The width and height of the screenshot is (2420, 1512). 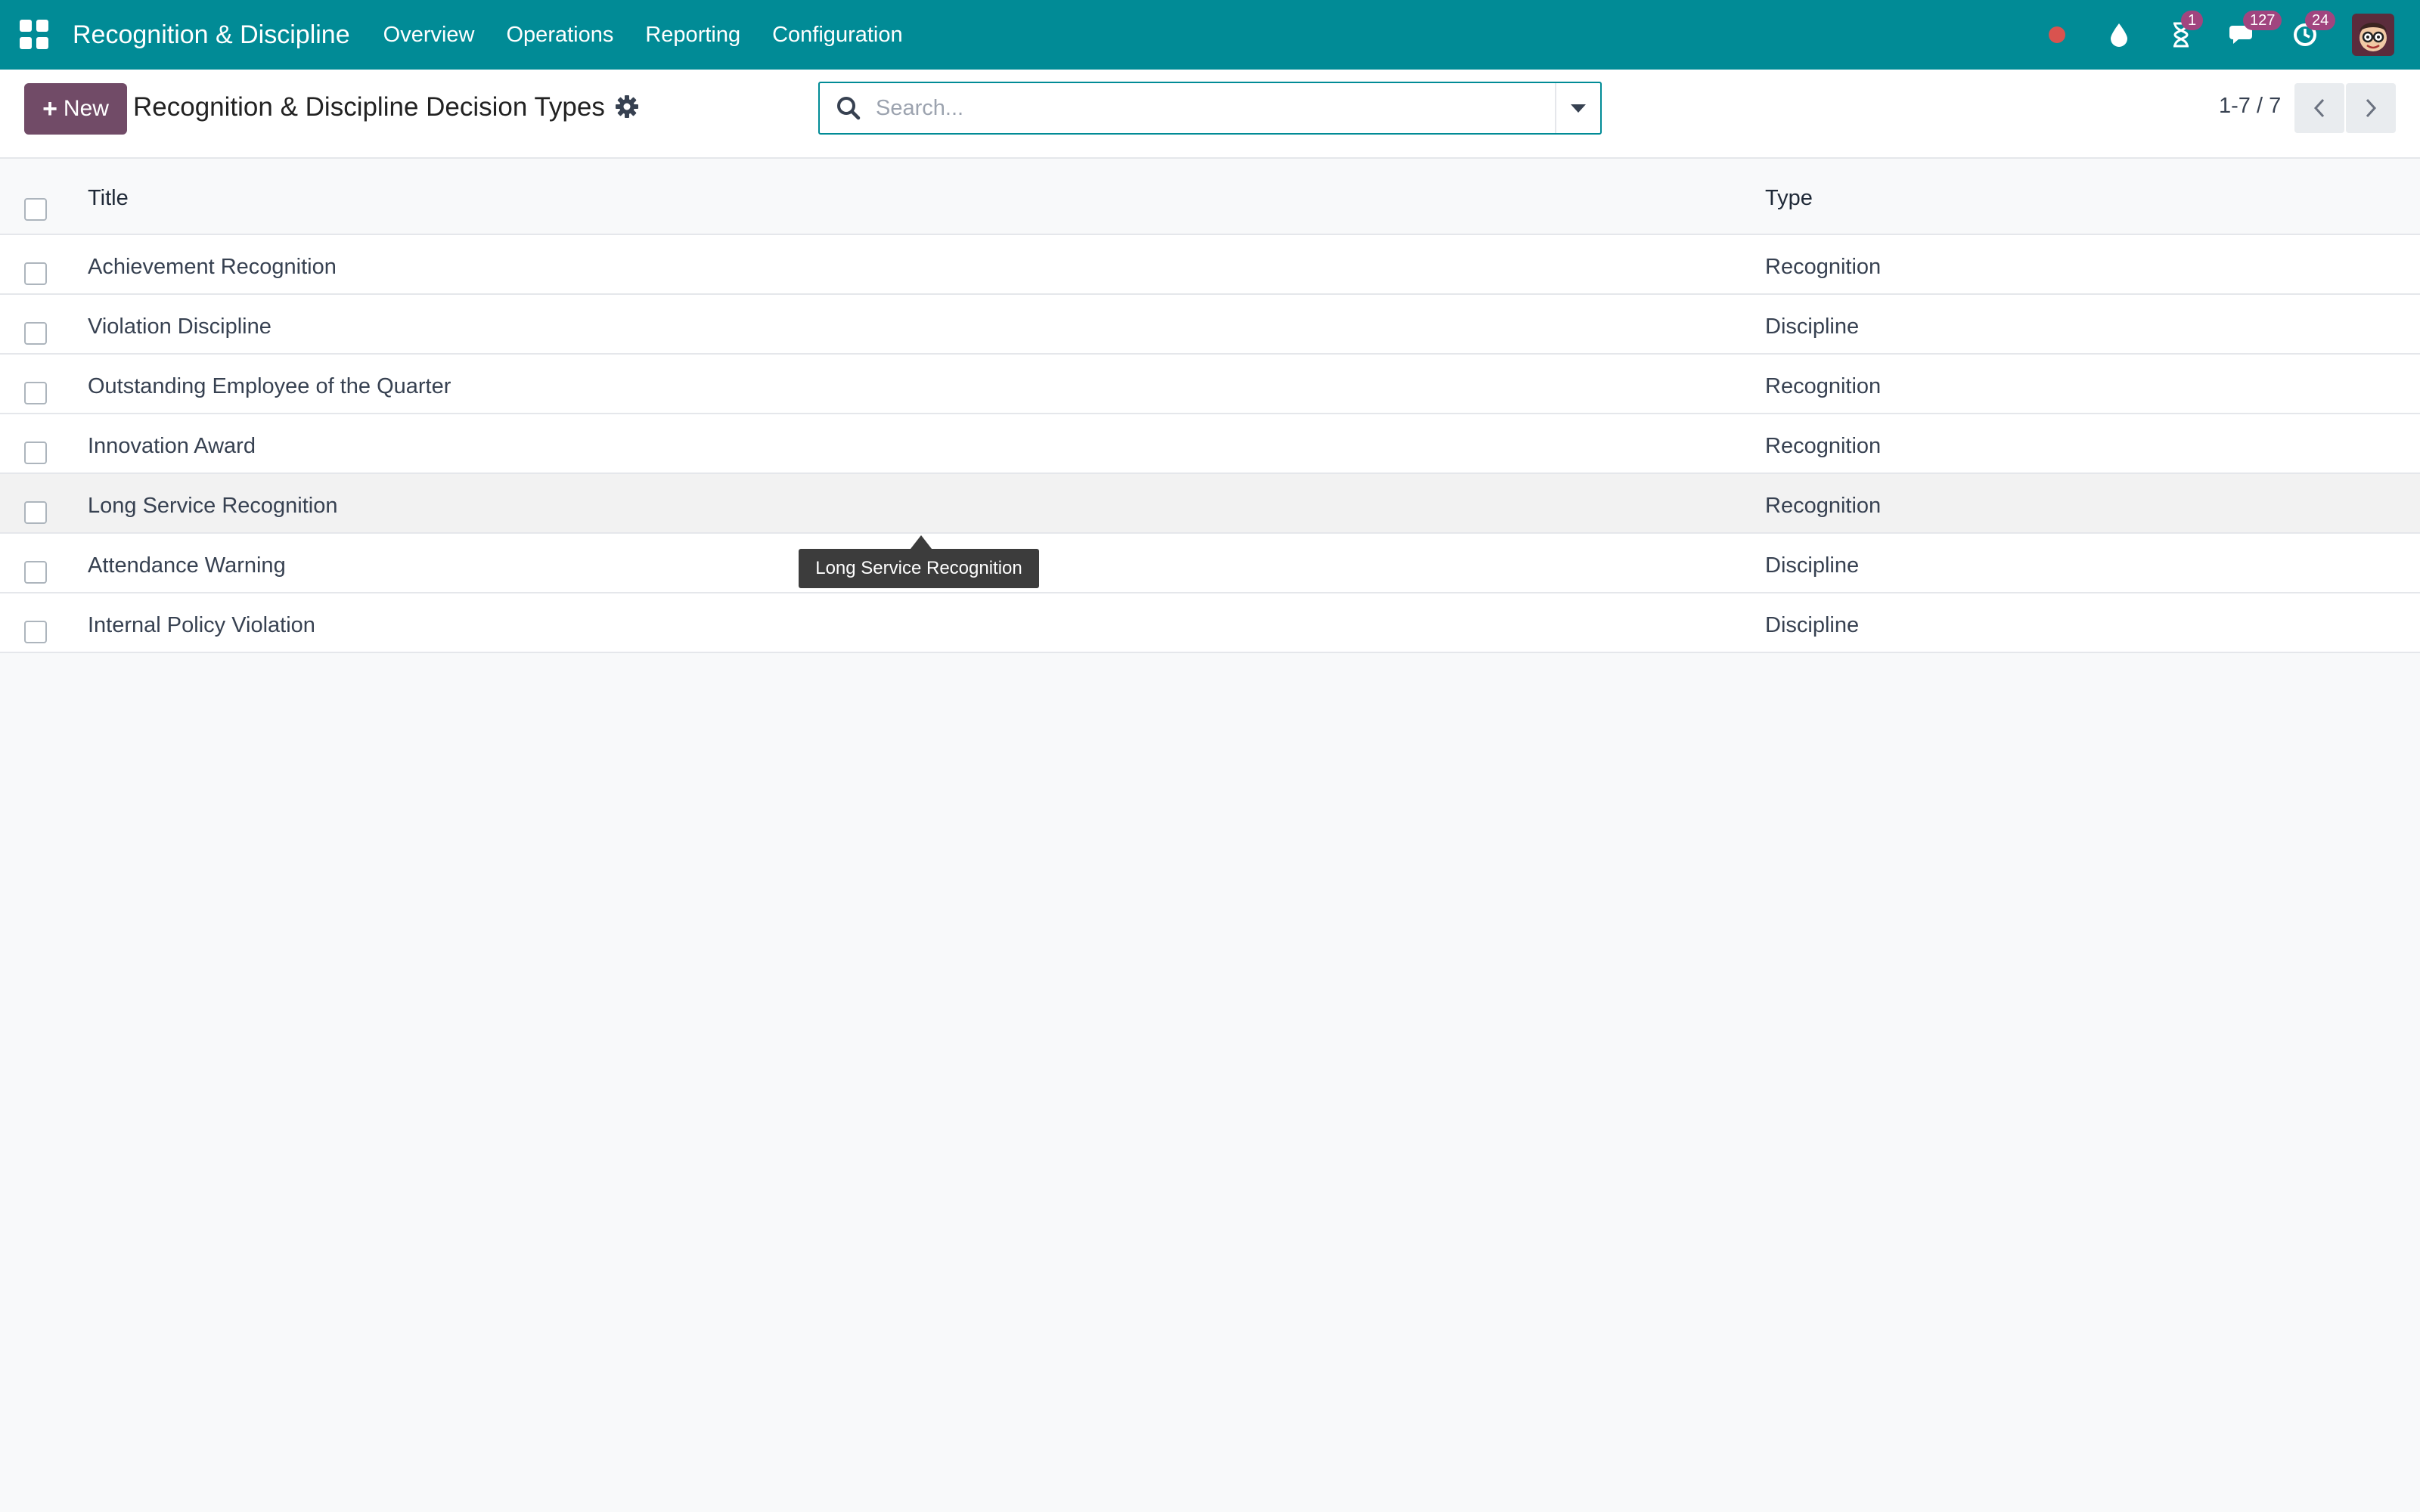 What do you see at coordinates (921, 542) in the screenshot?
I see `tooltip-arrow` at bounding box center [921, 542].